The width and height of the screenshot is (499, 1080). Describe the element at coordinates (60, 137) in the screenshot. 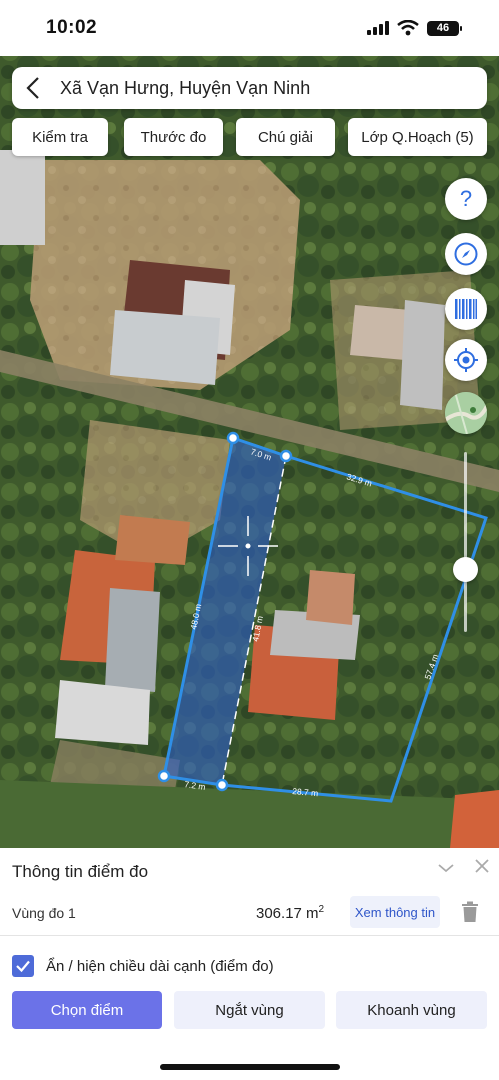

I see `check-button: Kiểm tra` at that location.